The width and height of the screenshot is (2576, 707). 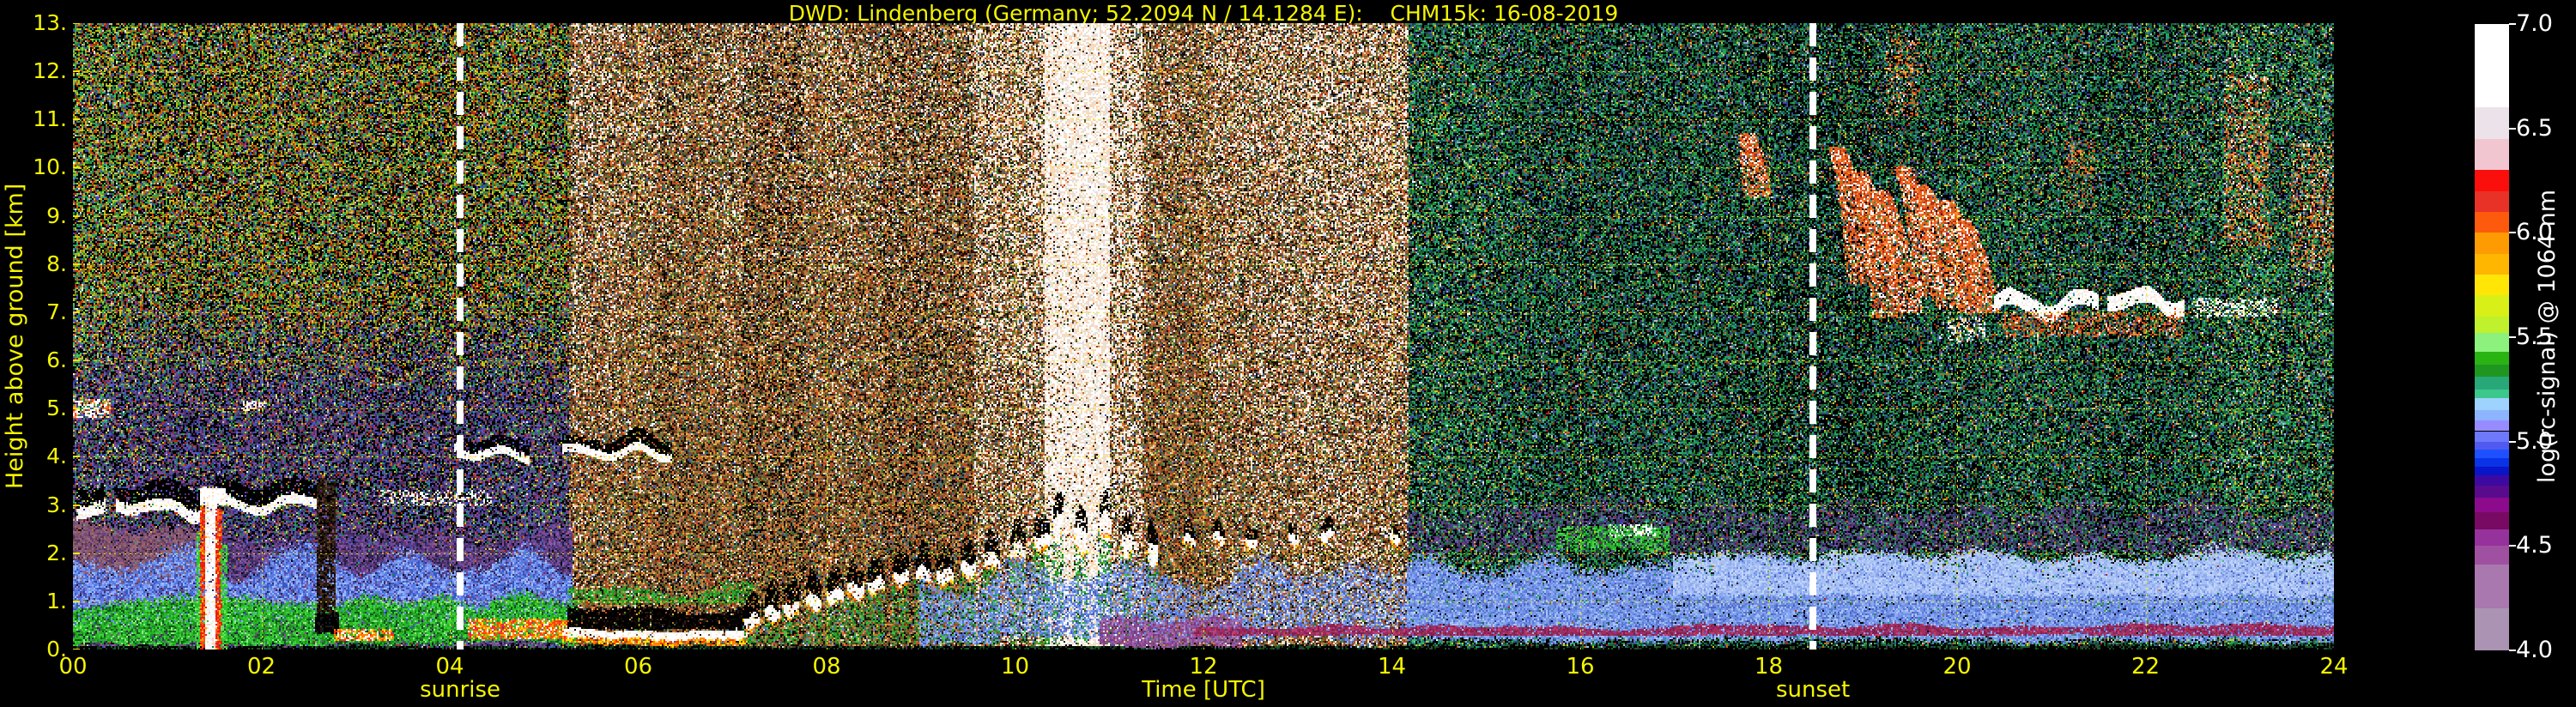 I want to click on y-tick-label: 4., so click(x=56, y=456).